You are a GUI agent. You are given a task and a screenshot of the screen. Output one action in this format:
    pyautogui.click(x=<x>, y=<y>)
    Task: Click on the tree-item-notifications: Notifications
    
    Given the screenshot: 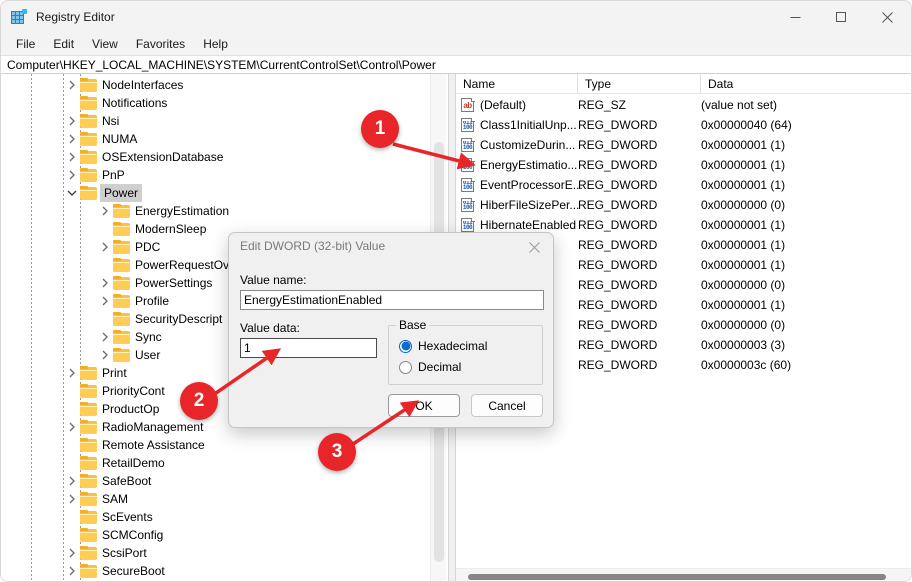 What is the action you would take?
    pyautogui.click(x=216, y=103)
    